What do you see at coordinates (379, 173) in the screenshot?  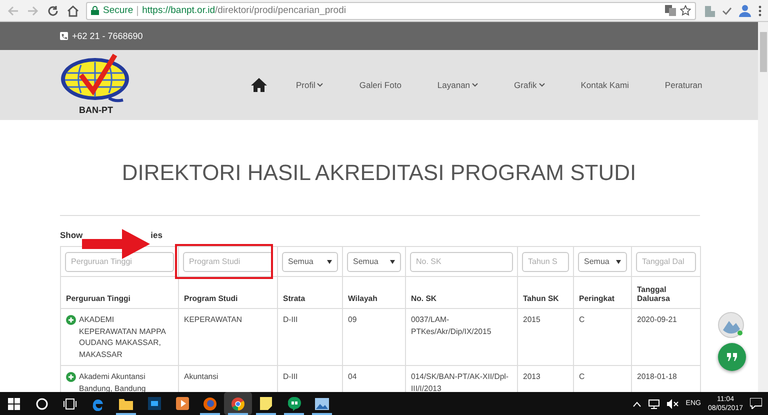 I see `page-title: DIREKTORI HASIL AKREDITASI PROGRAM STUDI` at bounding box center [379, 173].